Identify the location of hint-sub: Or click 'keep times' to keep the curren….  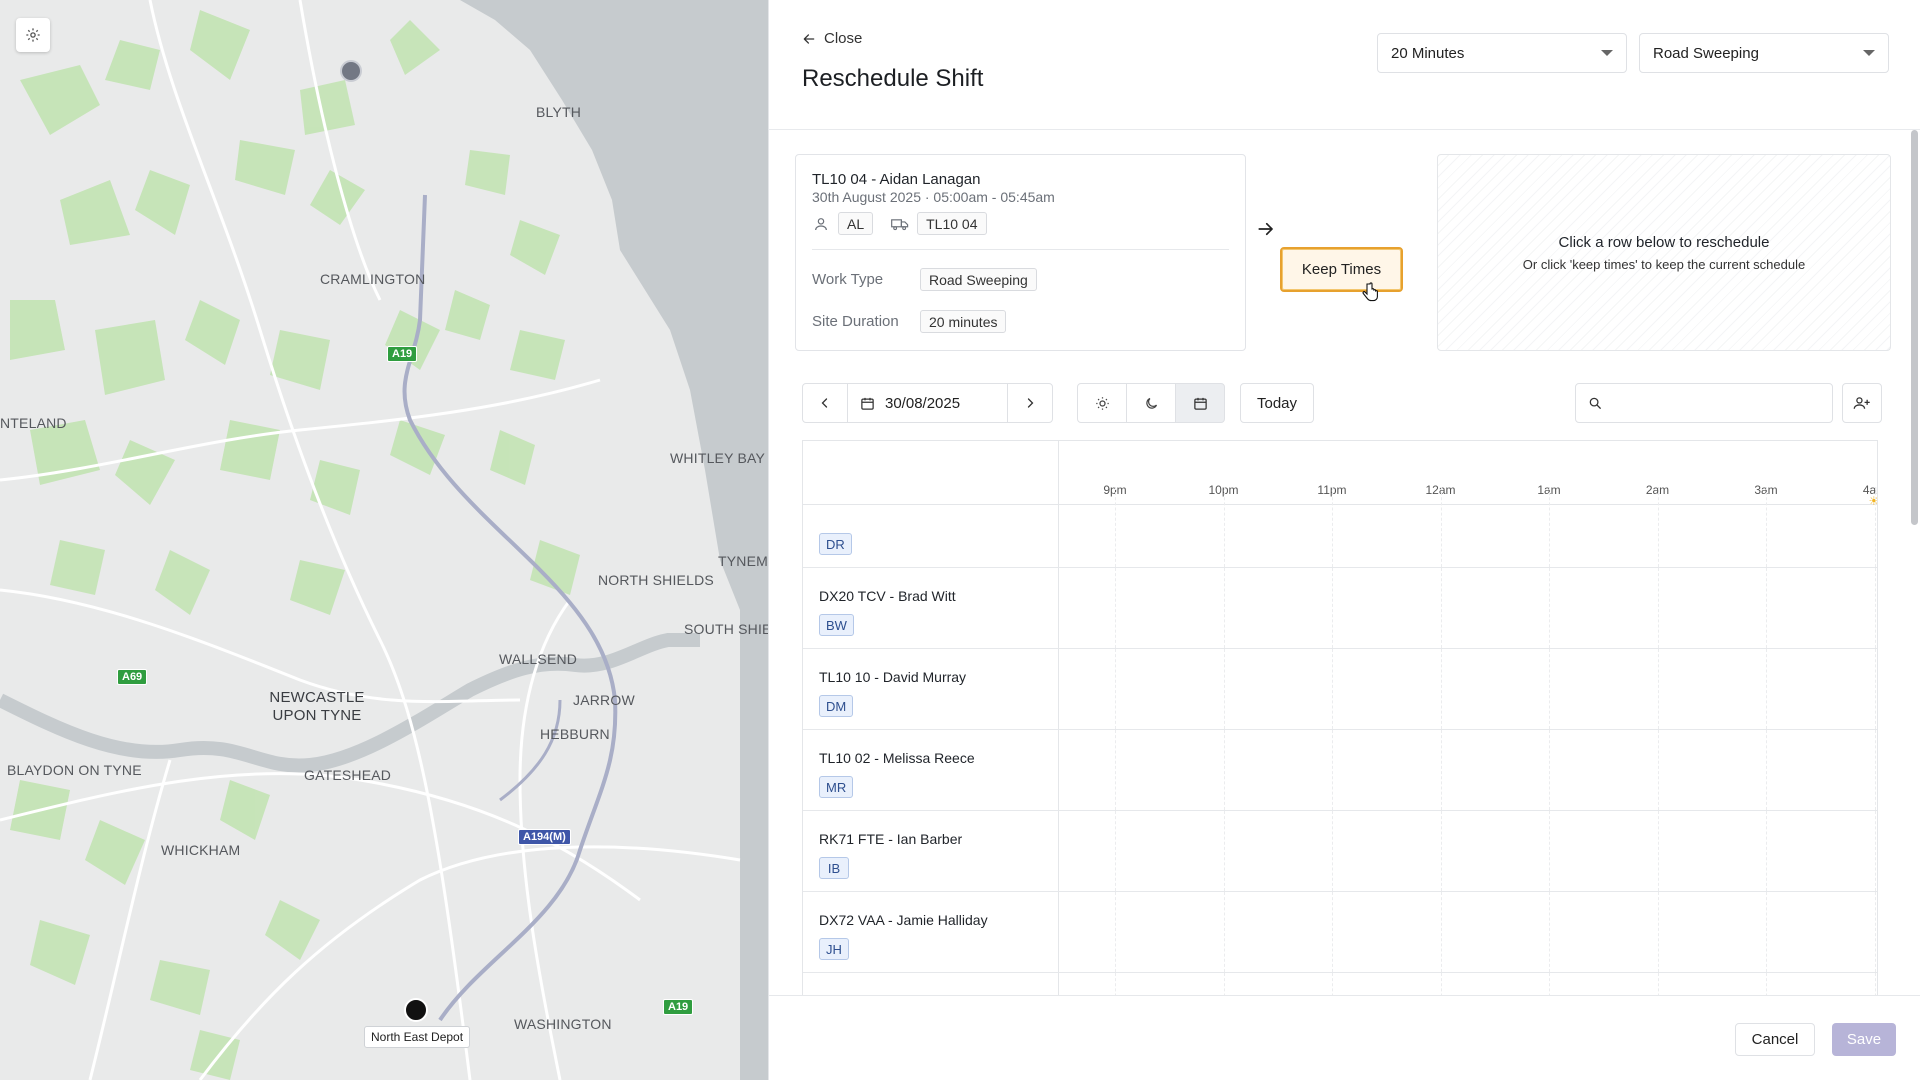
(1664, 264).